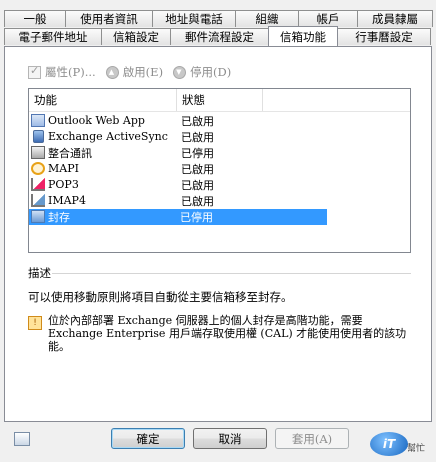 The image size is (436, 462). I want to click on list-header: 功能 狀態, so click(219, 100).